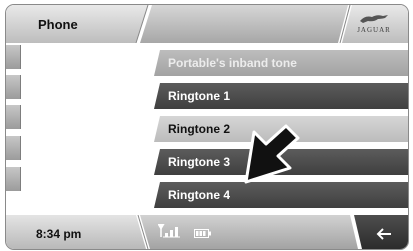  I want to click on signal-strength-icon, so click(169, 231).